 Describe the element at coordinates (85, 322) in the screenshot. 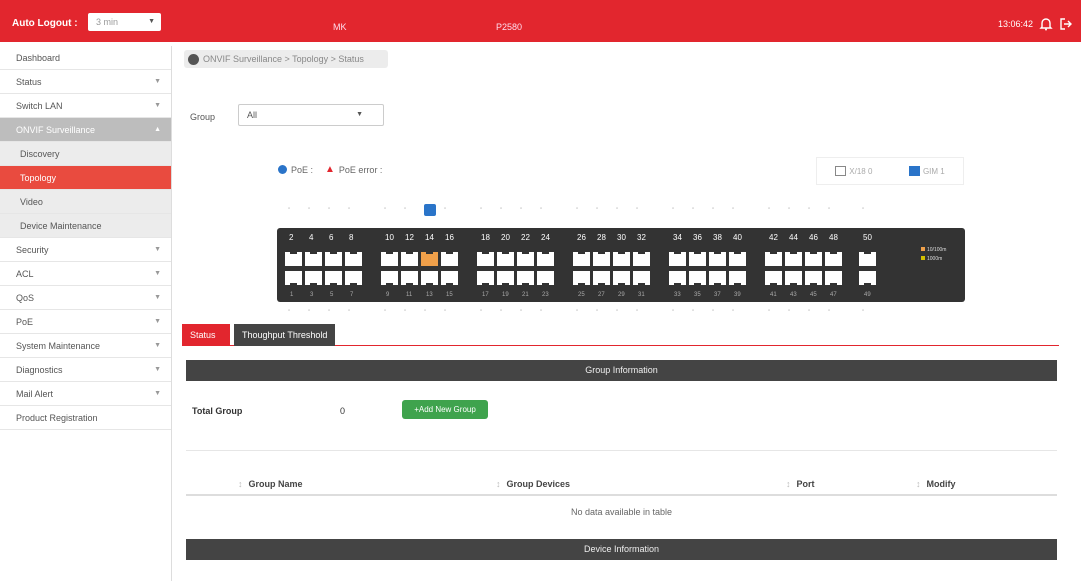

I see `sidebar-item-poe: PoE ▼` at that location.